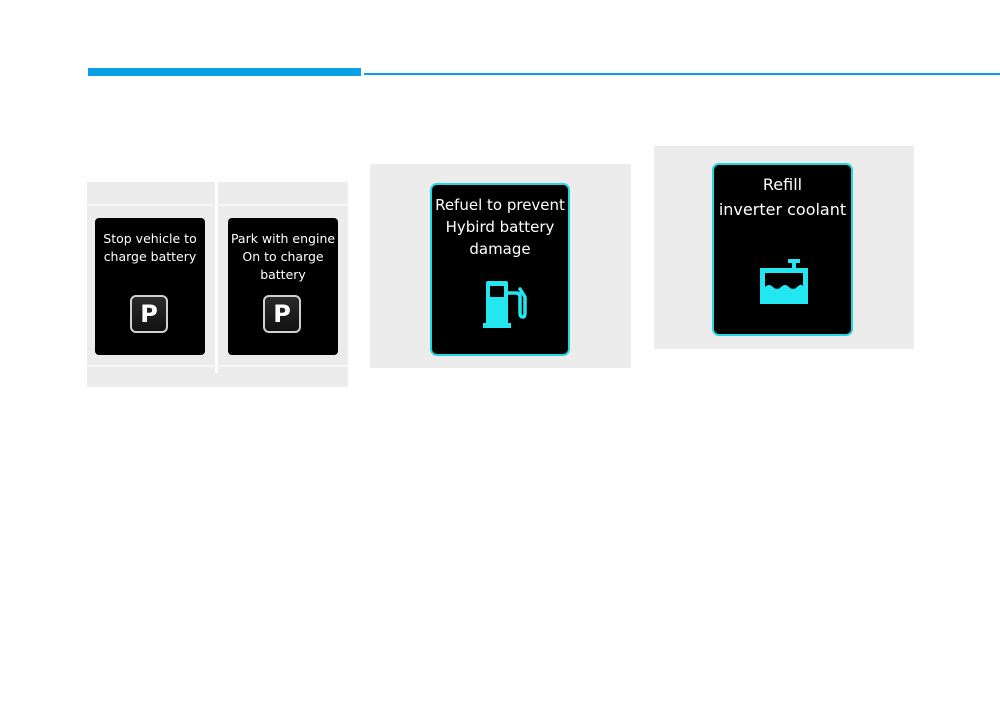 The height and width of the screenshot is (717, 1000). Describe the element at coordinates (283, 286) in the screenshot. I see `cluster-screen-park-engine-on: Park with engine On to charge battery P` at that location.